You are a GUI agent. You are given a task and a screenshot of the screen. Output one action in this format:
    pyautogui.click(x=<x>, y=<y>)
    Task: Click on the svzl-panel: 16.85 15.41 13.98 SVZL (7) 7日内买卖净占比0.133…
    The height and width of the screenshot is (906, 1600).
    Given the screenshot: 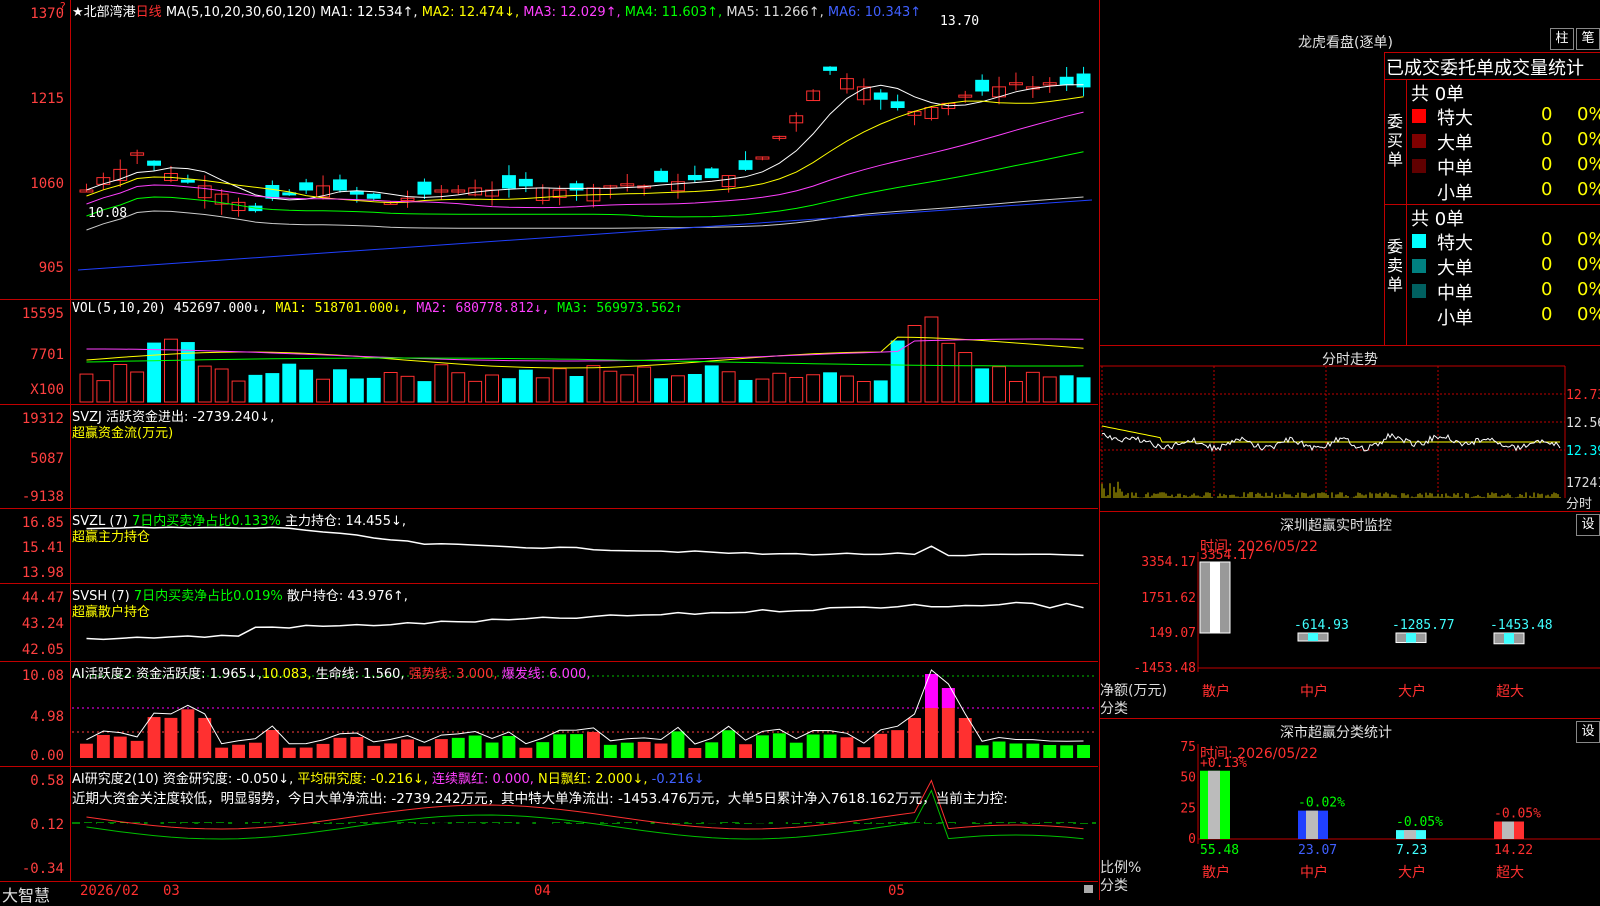 What is the action you would take?
    pyautogui.click(x=549, y=546)
    